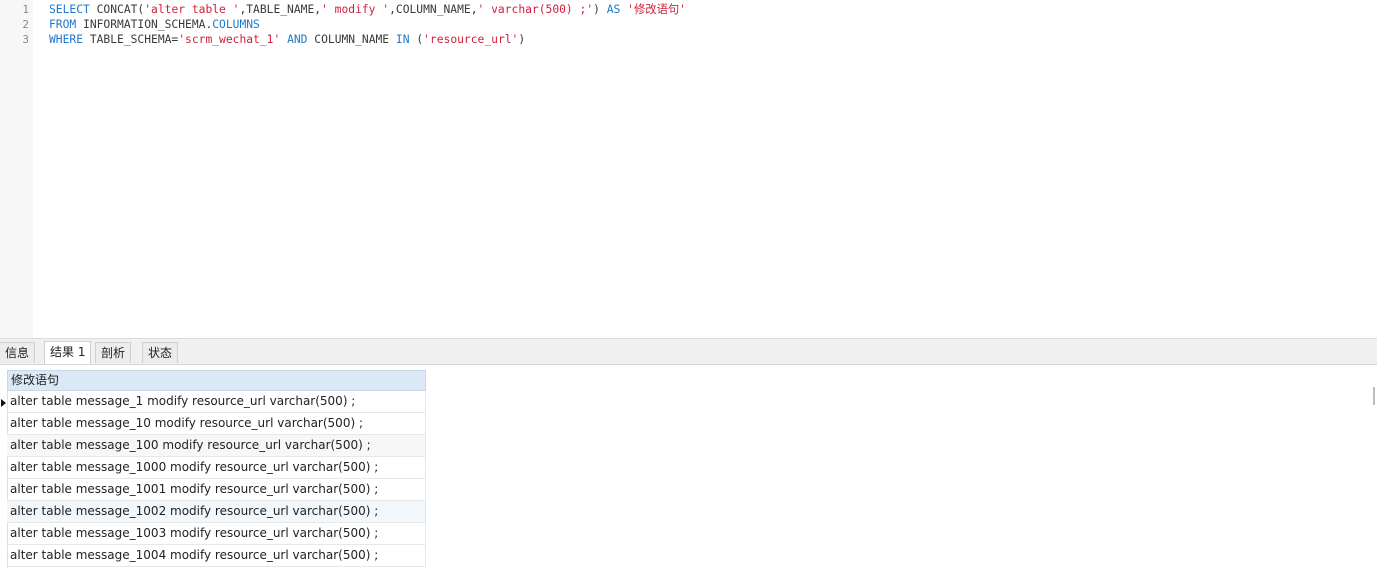  I want to click on line-number-gutter: 1 2 3, so click(16, 169).